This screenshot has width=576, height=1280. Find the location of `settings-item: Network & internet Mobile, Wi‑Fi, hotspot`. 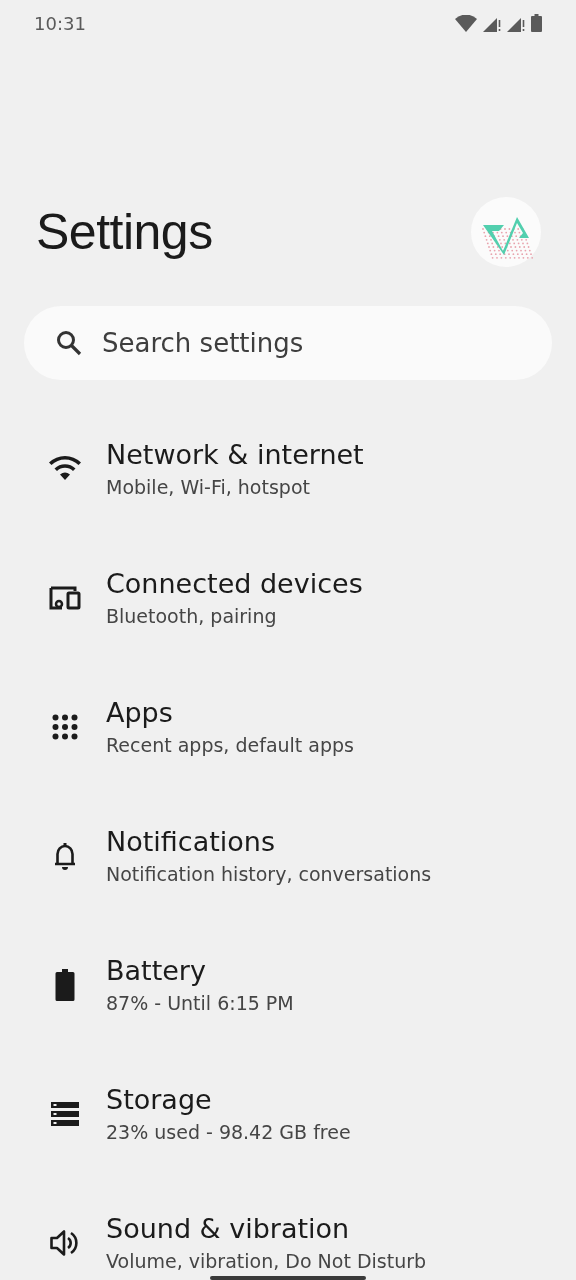

settings-item: Network & internet Mobile, Wi‑Fi, hotspot is located at coordinates (288, 468).